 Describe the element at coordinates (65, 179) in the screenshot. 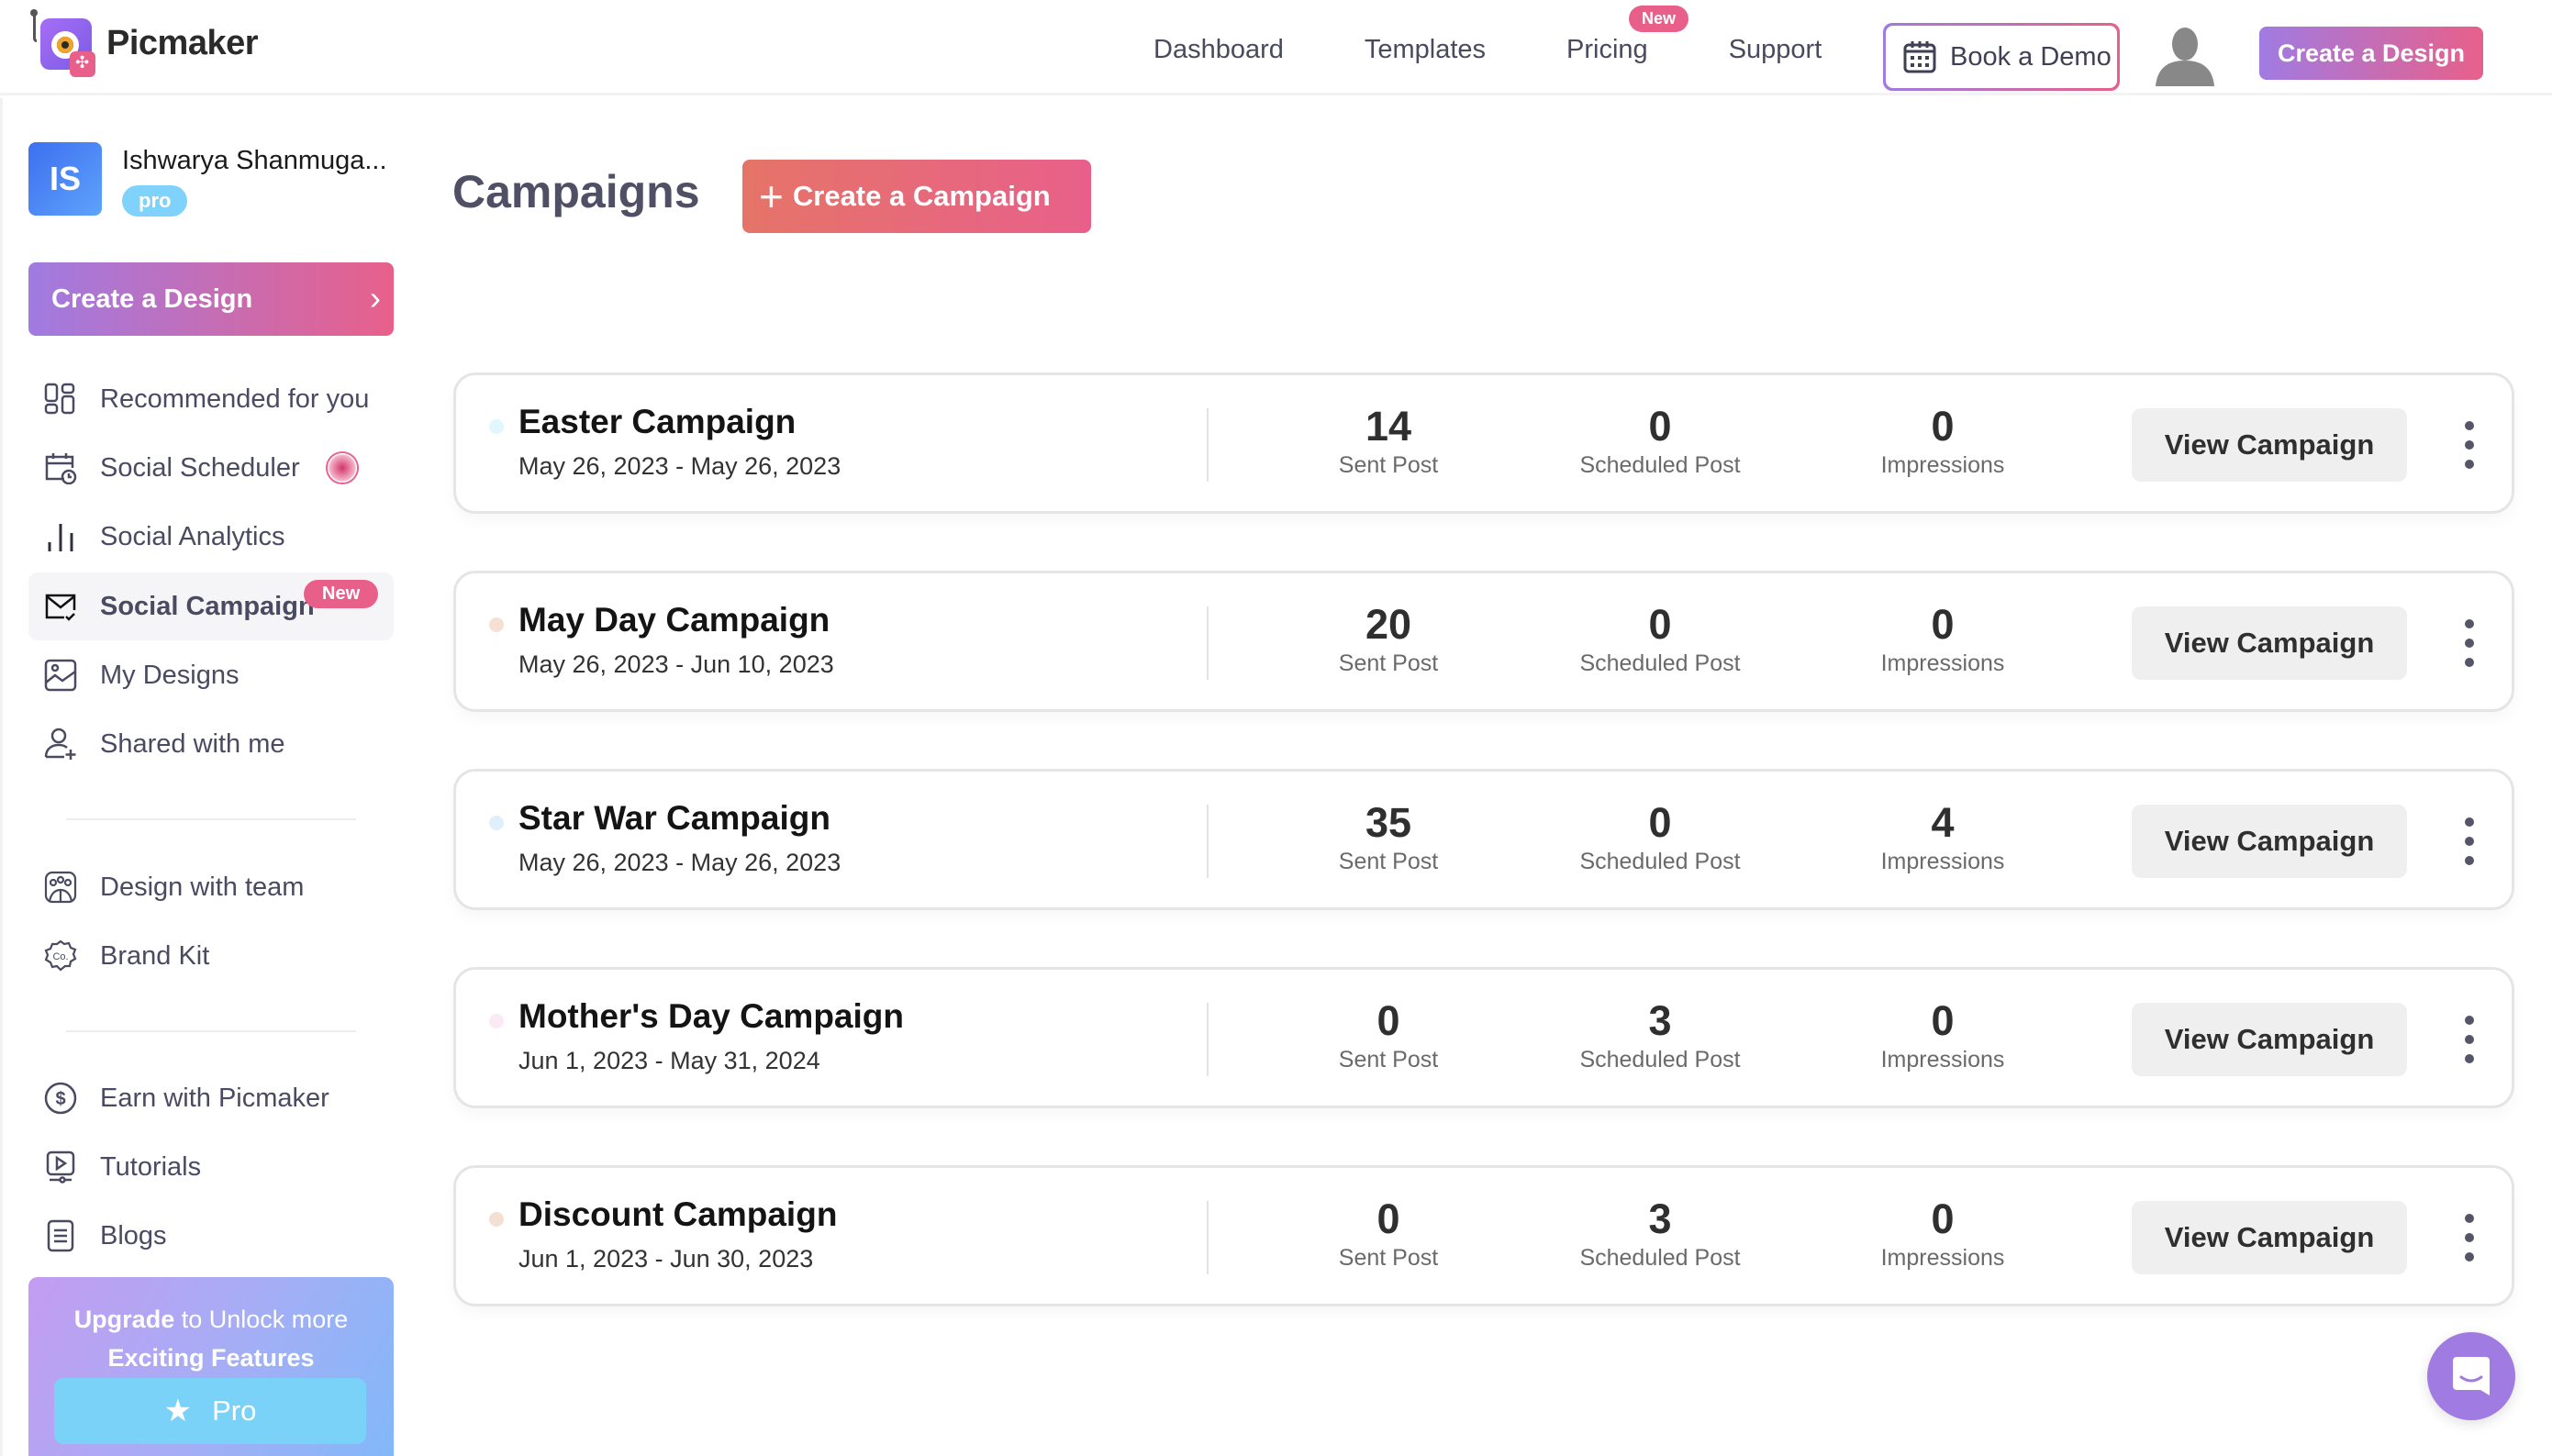

I see `avatar: IS` at that location.